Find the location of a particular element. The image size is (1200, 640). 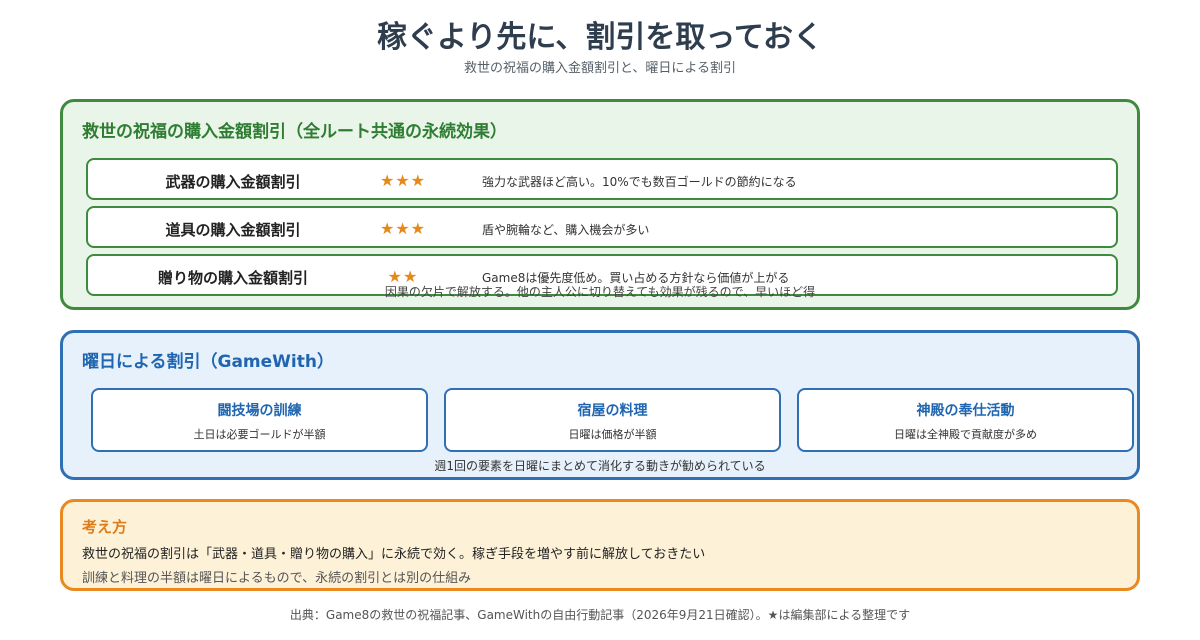

day-card-temple: 神殿の奉仕活動 日曜は全神殿で貢献度が多め is located at coordinates (965, 420).